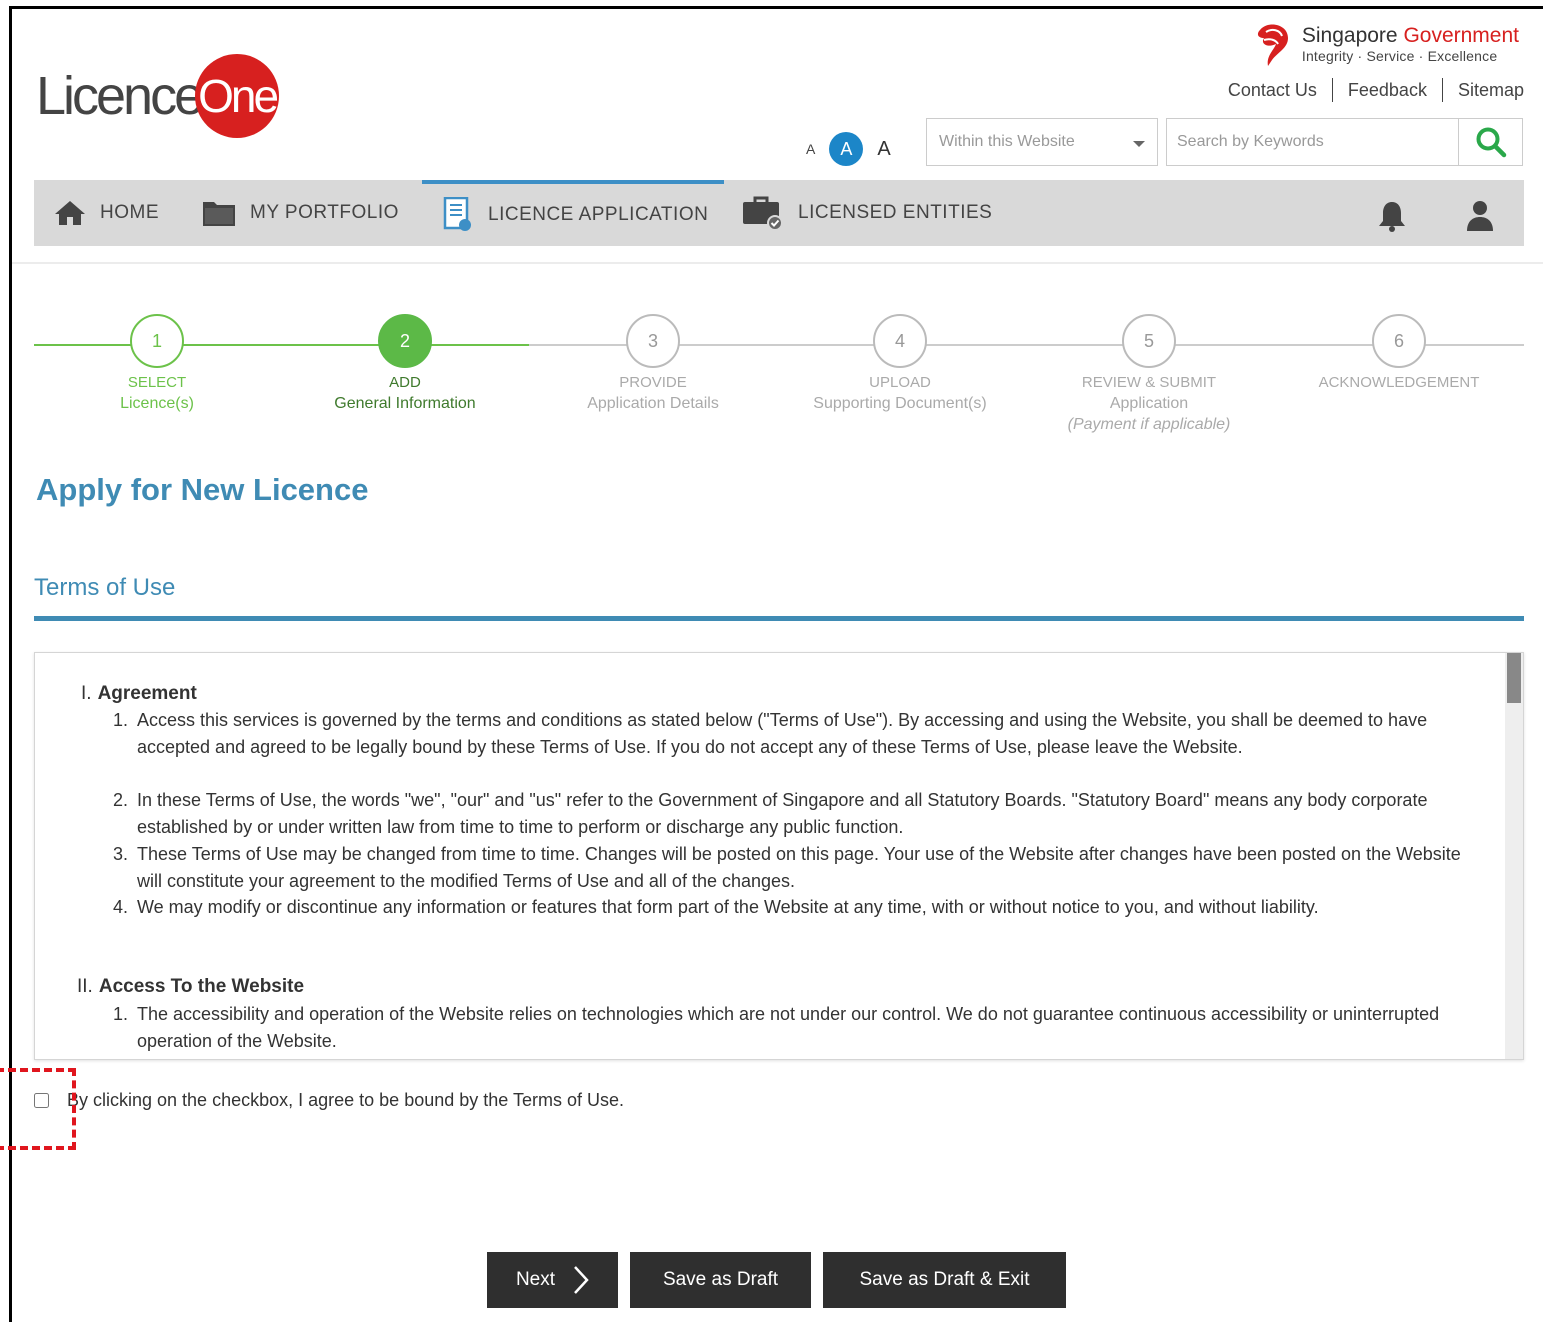 This screenshot has height=1322, width=1543. I want to click on step-2-subtitle: General Information, so click(405, 403).